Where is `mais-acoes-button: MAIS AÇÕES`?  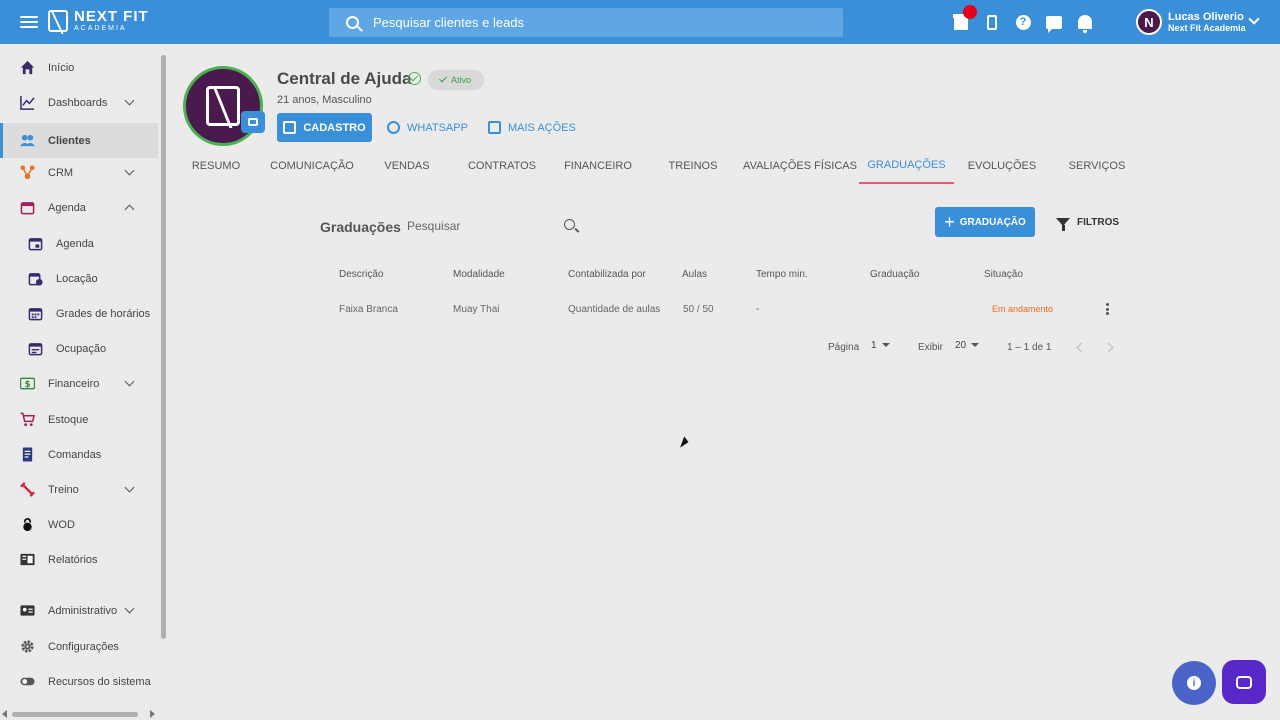
mais-acoes-button: MAIS AÇÕES is located at coordinates (532, 127).